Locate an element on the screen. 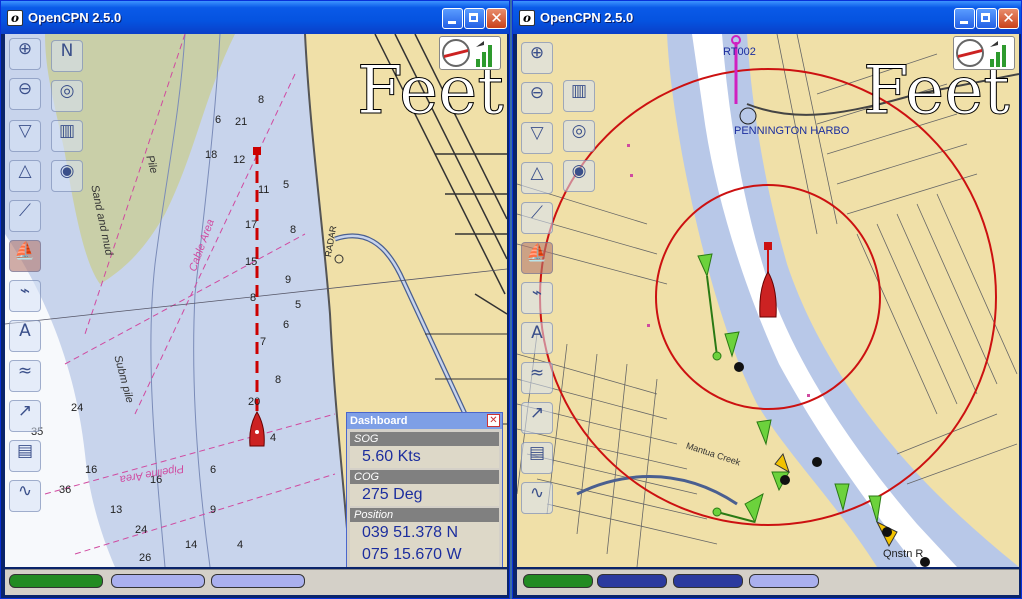 Image resolution: width=1022 pixels, height=599 pixels. route-icon: ⟋ is located at coordinates (537, 213).